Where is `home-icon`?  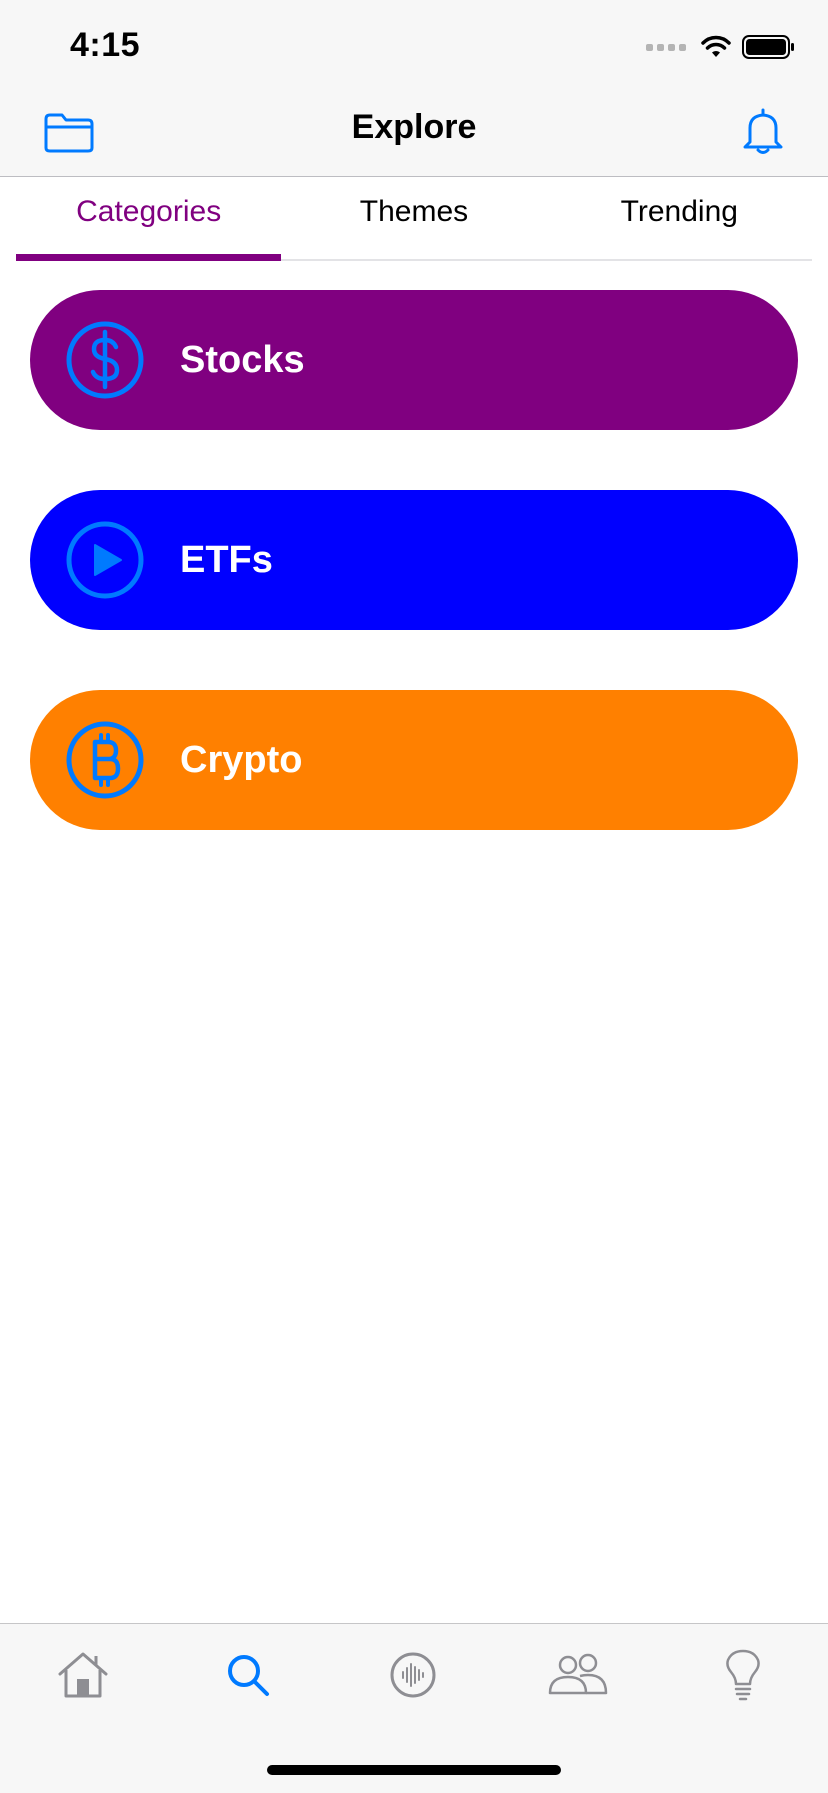
home-icon is located at coordinates (83, 1675).